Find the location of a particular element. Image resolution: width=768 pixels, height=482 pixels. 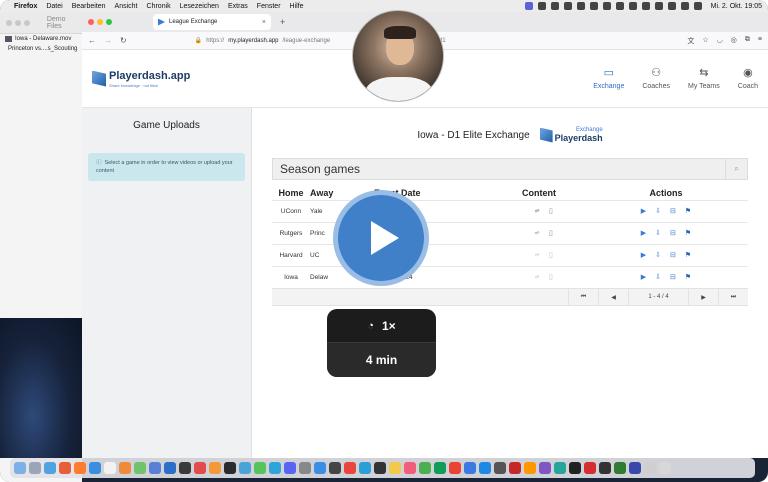

zoom-window-icon is located at coordinates (109, 22).